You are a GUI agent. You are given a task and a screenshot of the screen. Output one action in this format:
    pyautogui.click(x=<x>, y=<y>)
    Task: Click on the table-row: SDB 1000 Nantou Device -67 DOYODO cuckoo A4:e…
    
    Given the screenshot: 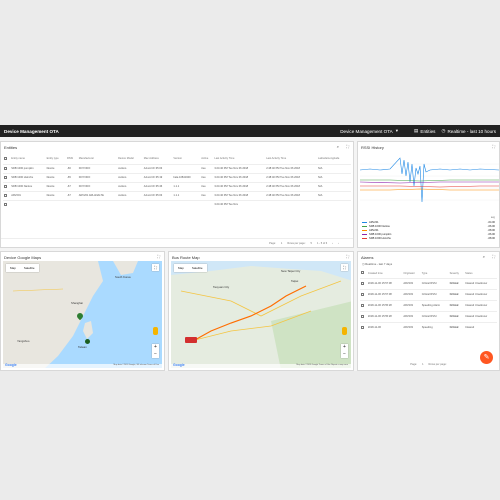 What is the action you would take?
    pyautogui.click(x=177, y=186)
    